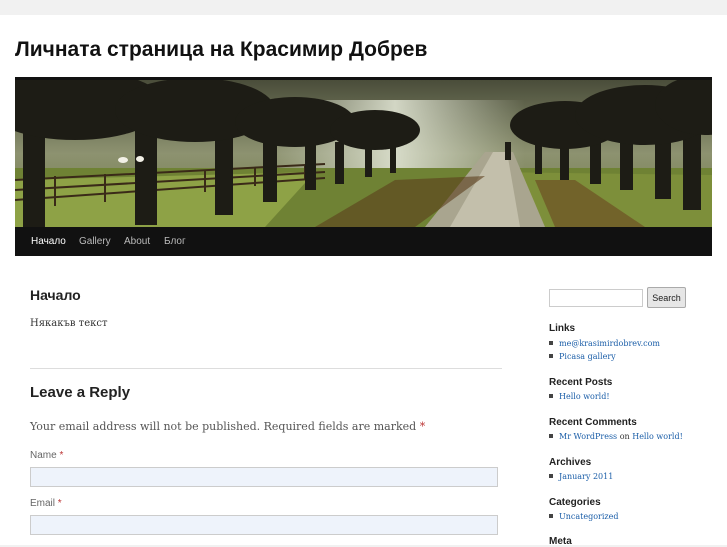 This screenshot has width=727, height=547. I want to click on list-item: Uncategorized, so click(583, 516).